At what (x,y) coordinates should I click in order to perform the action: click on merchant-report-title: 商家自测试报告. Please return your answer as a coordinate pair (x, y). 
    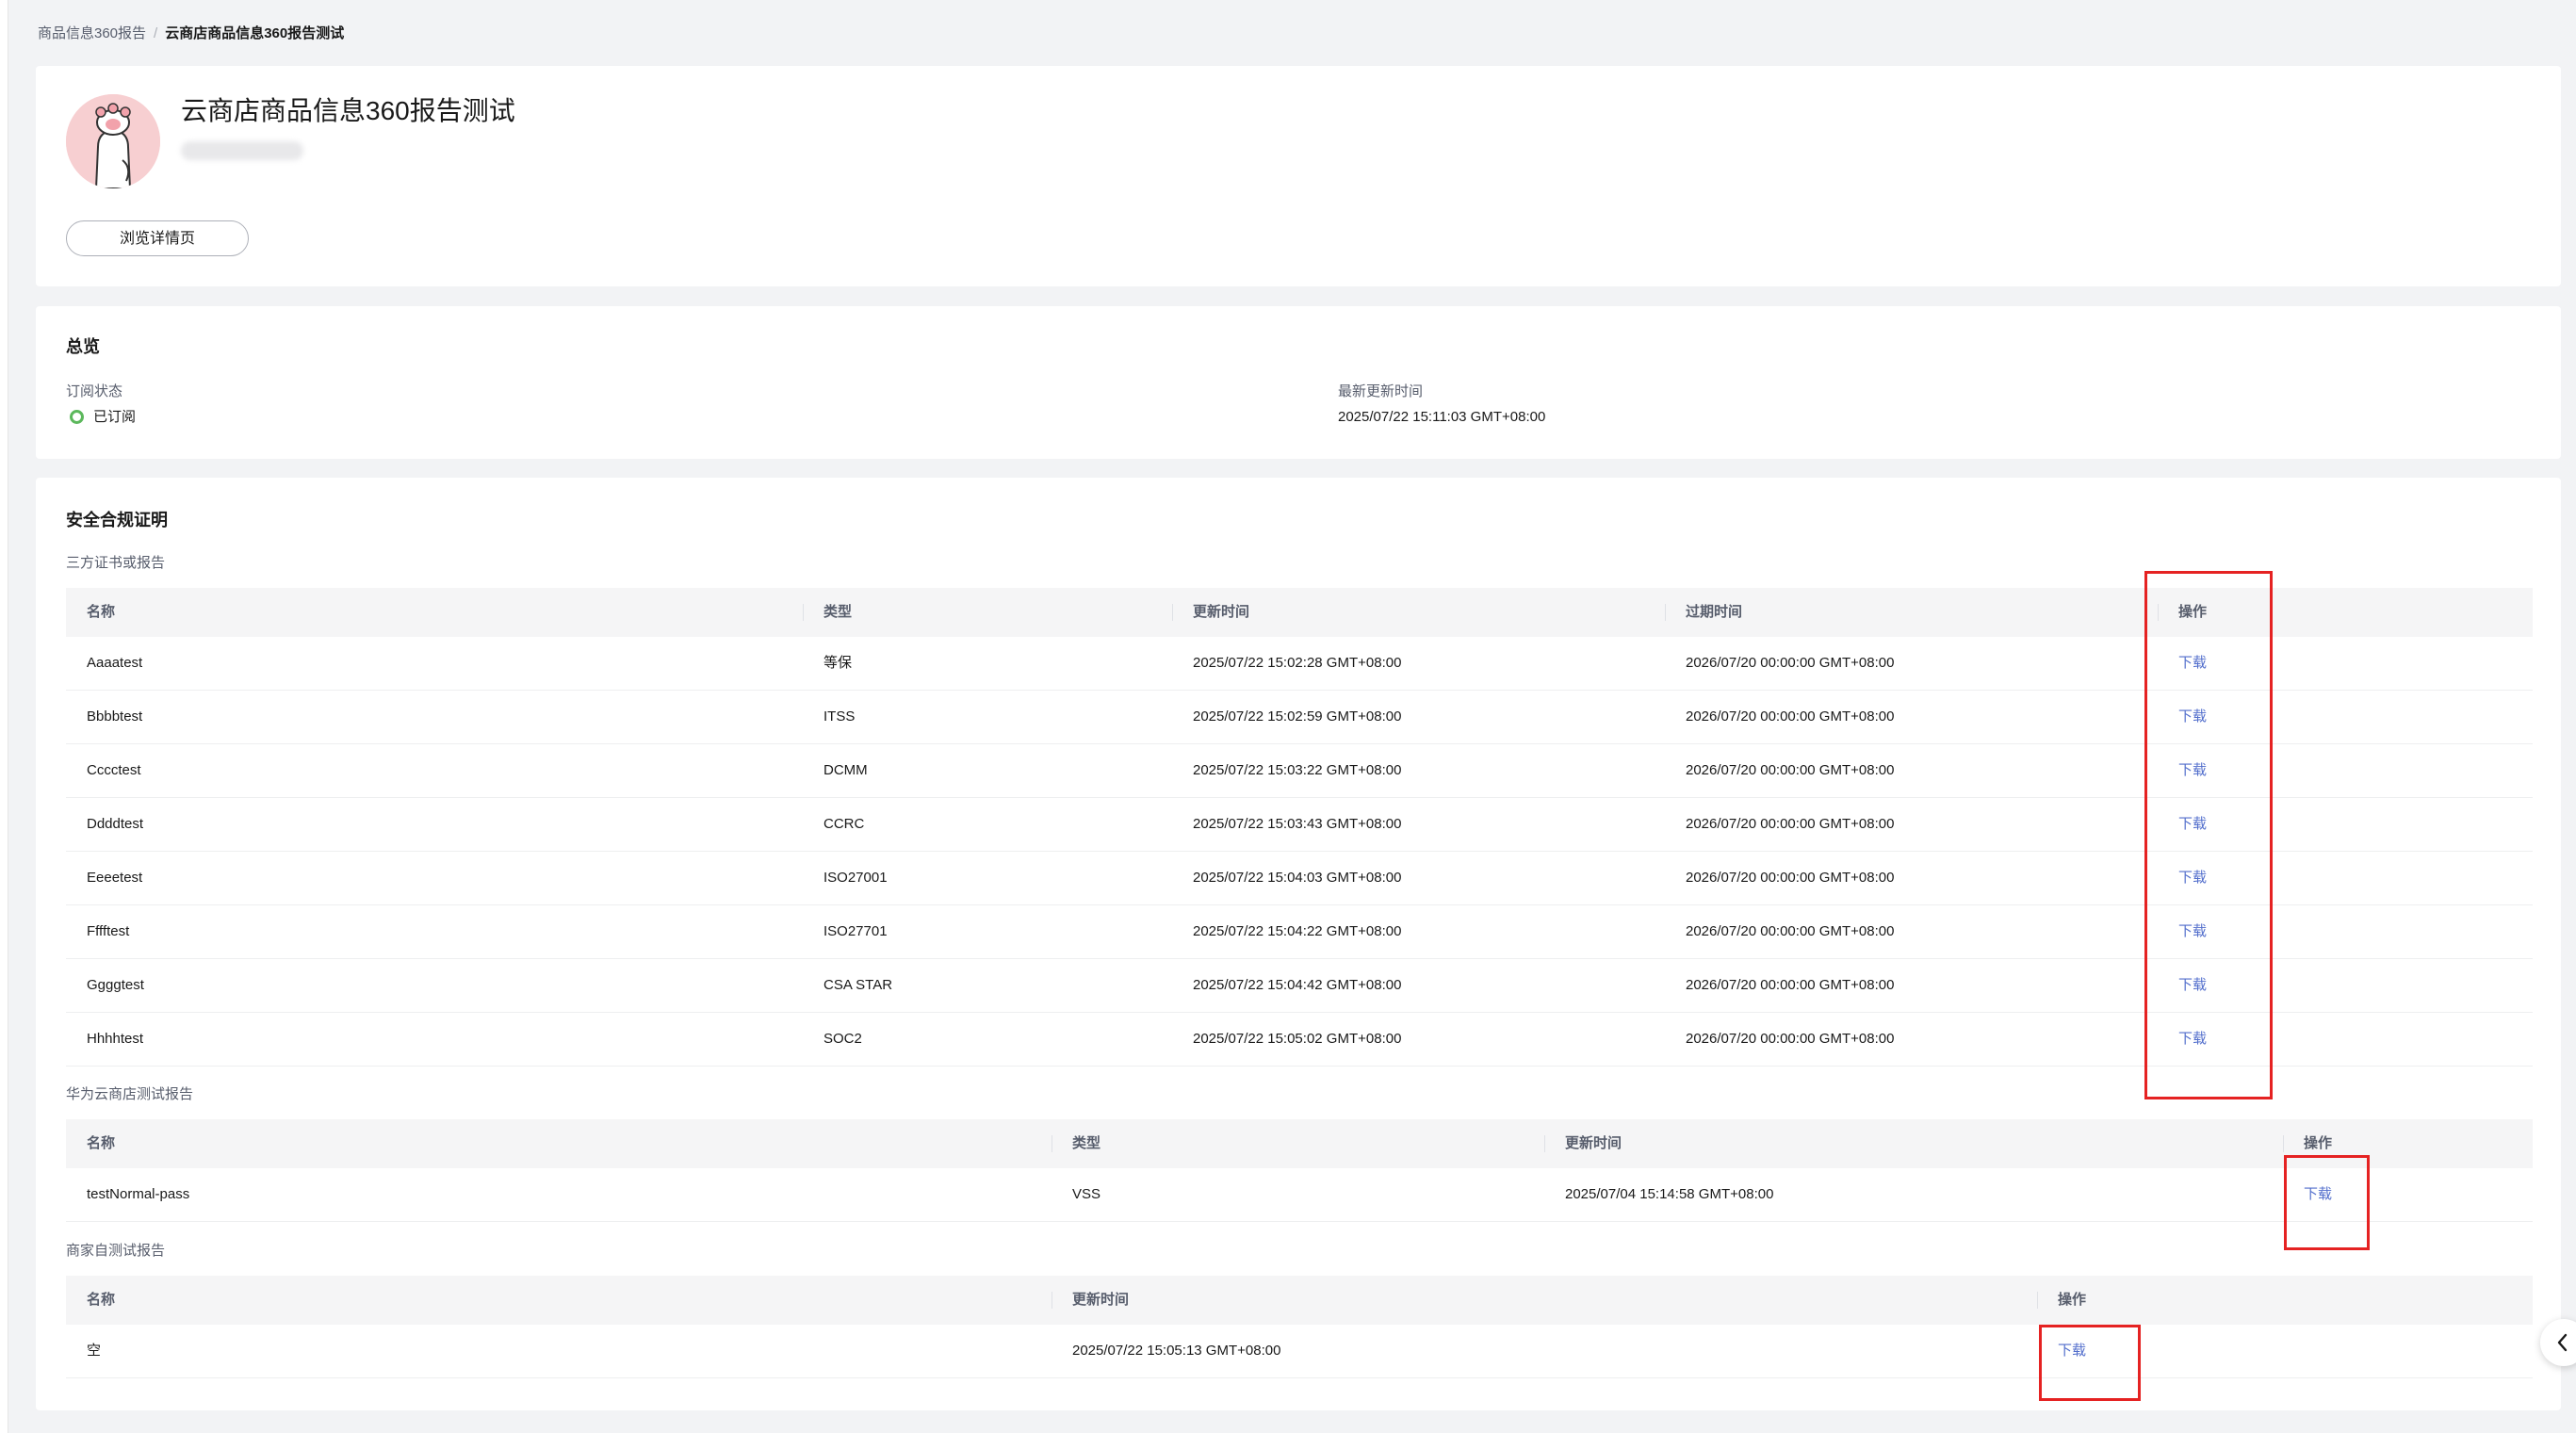
    Looking at the image, I should click on (116, 1251).